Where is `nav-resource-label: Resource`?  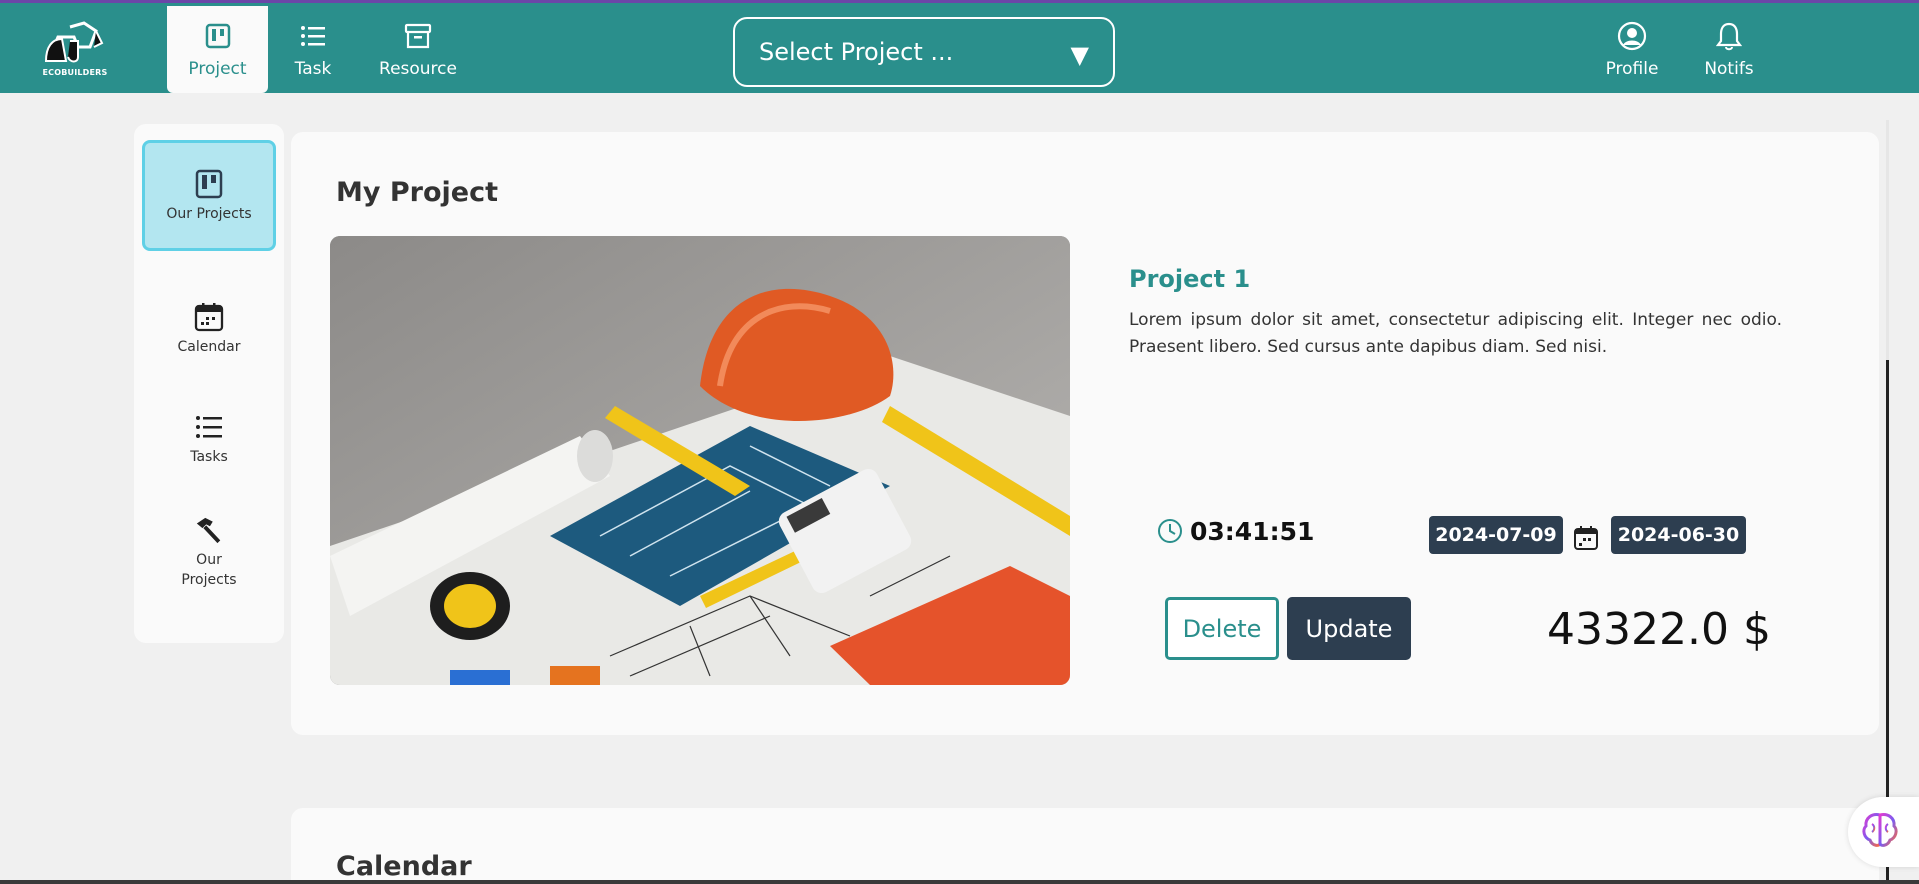 nav-resource-label: Resource is located at coordinates (418, 68).